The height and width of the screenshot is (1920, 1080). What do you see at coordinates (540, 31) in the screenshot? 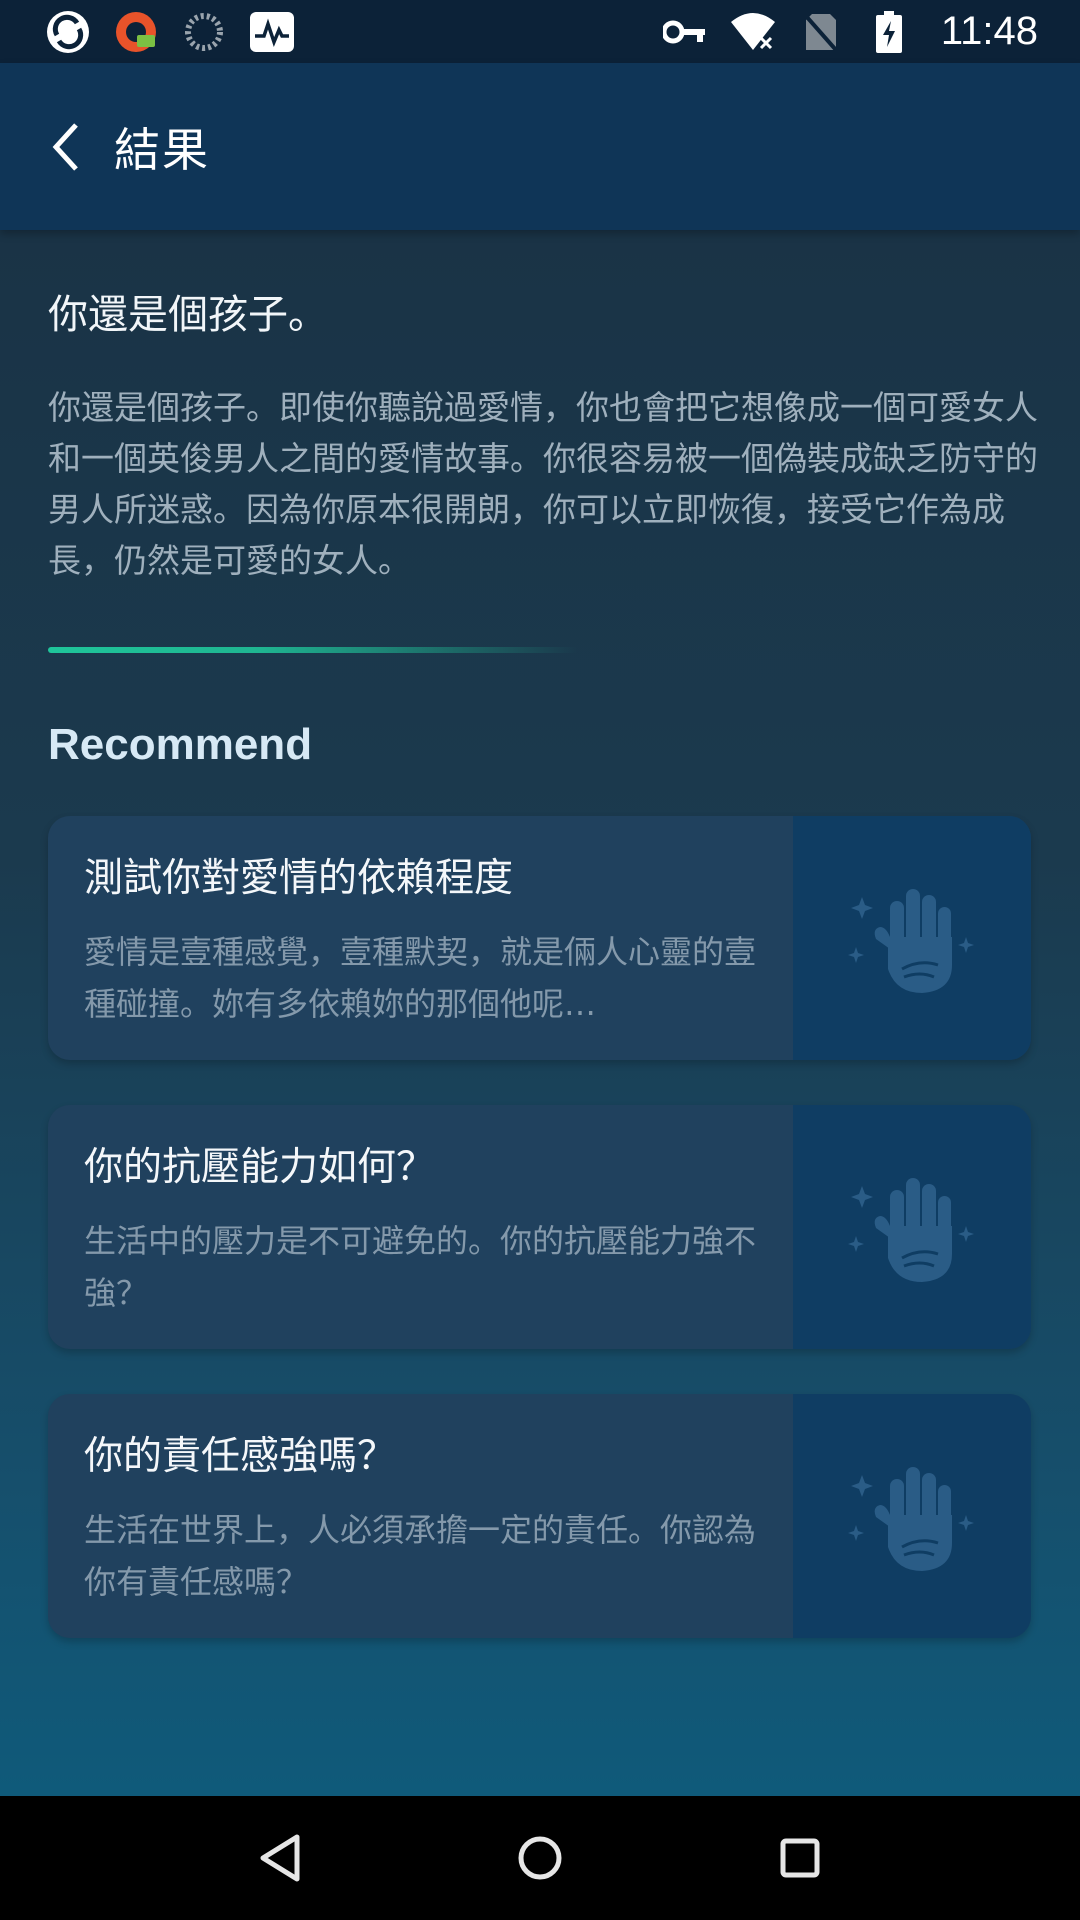
I see `status-bar: 11:48` at bounding box center [540, 31].